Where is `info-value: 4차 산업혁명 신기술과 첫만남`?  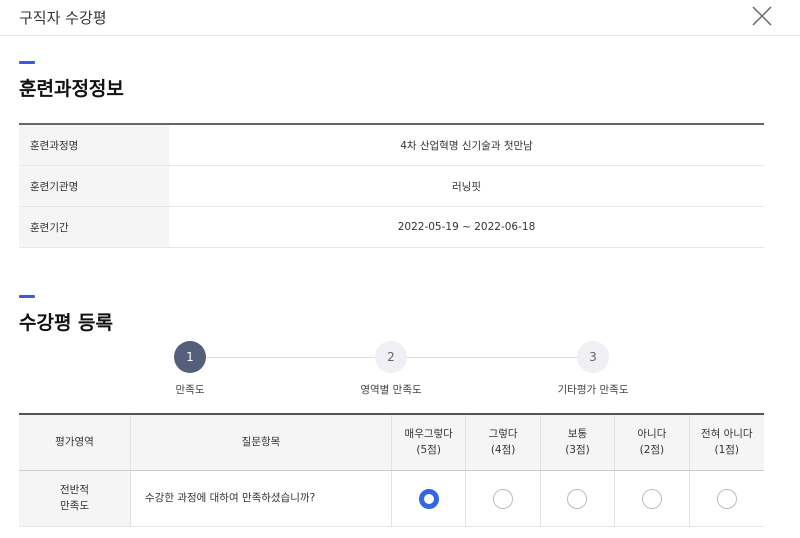
info-value: 4차 산업혁명 신기술과 첫만남 is located at coordinates (466, 145).